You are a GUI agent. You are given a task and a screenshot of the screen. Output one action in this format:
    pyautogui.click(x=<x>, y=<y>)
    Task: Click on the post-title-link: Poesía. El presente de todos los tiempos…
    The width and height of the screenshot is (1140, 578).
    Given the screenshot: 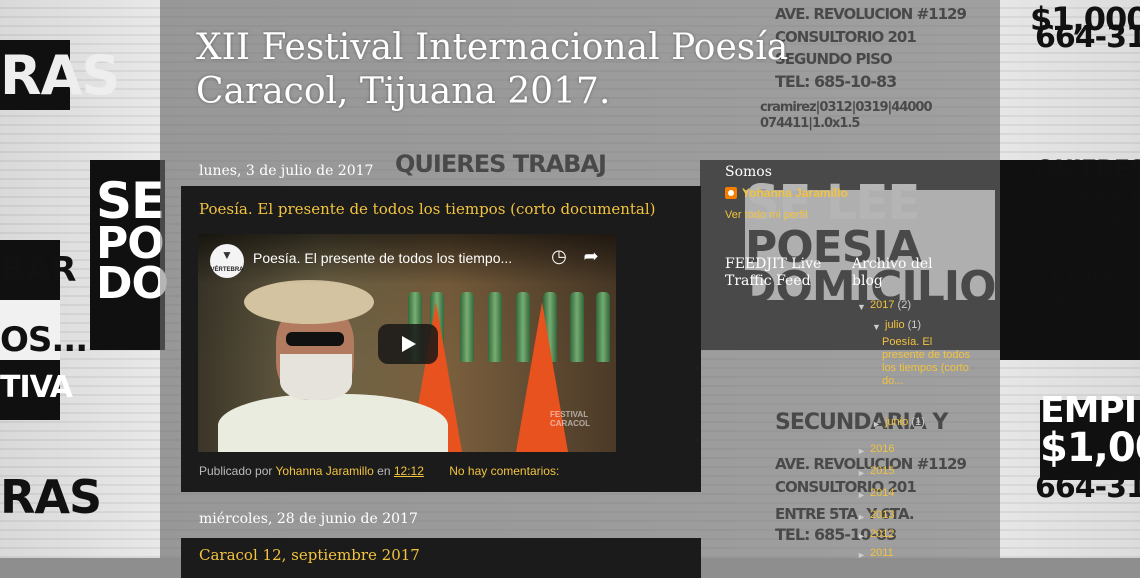 What is the action you would take?
    pyautogui.click(x=427, y=209)
    